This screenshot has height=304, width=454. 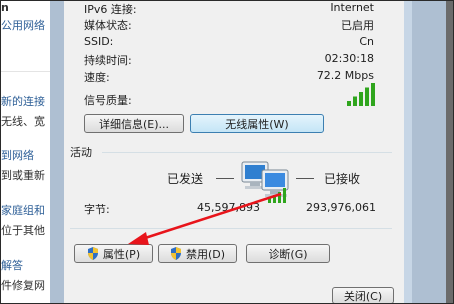 What do you see at coordinates (305, 178) in the screenshot?
I see `received-dash` at bounding box center [305, 178].